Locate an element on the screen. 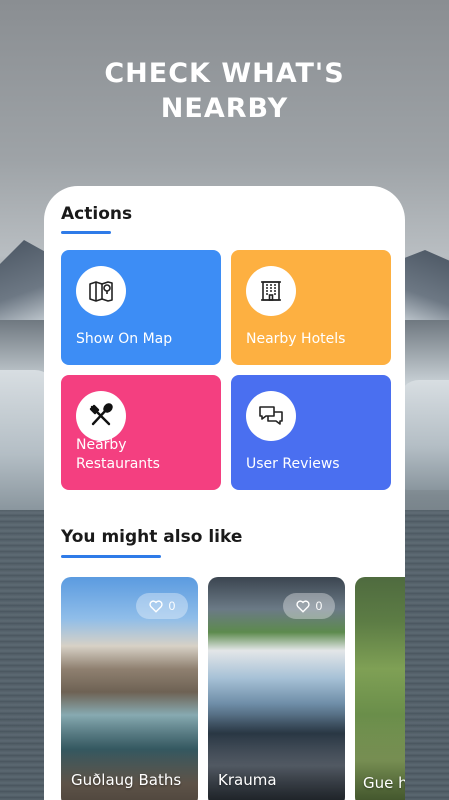 This screenshot has height=800, width=449. background-ice-right is located at coordinates (424, 435).